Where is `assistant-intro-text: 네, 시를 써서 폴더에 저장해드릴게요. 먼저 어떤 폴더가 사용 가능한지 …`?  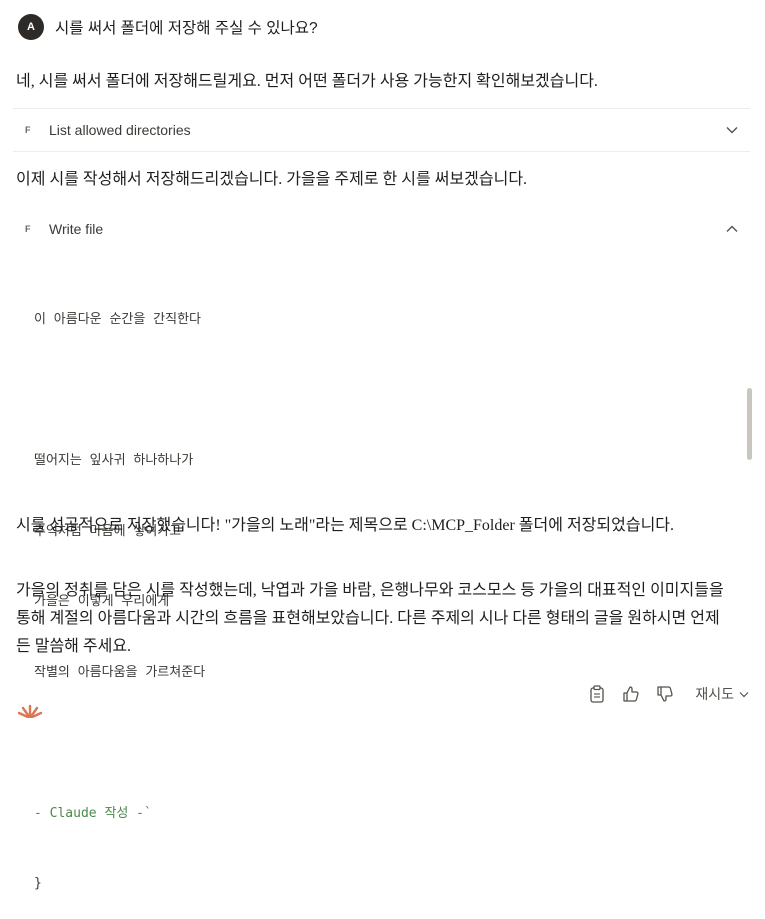
assistant-intro-text: 네, 시를 써서 폴더에 저장해드릴게요. 먼저 어떤 폴더가 사용 가능한지 … is located at coordinates (307, 81).